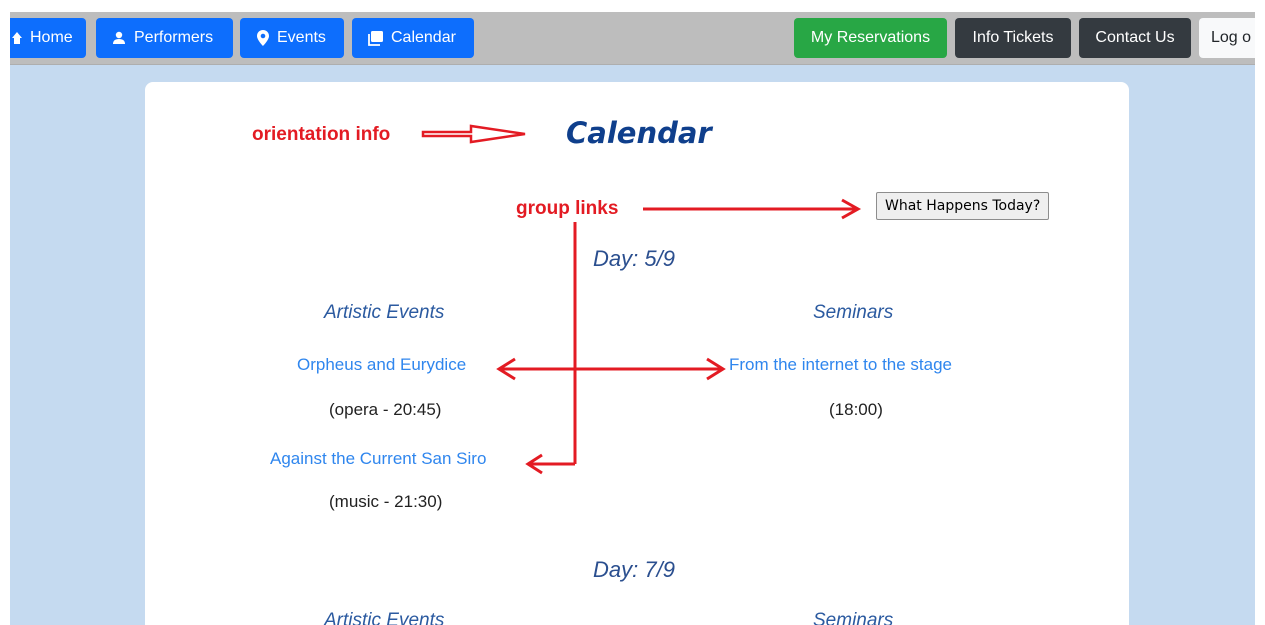 This screenshot has height=625, width=1265. Describe the element at coordinates (1231, 37) in the screenshot. I see `logout-label: Log o` at that location.